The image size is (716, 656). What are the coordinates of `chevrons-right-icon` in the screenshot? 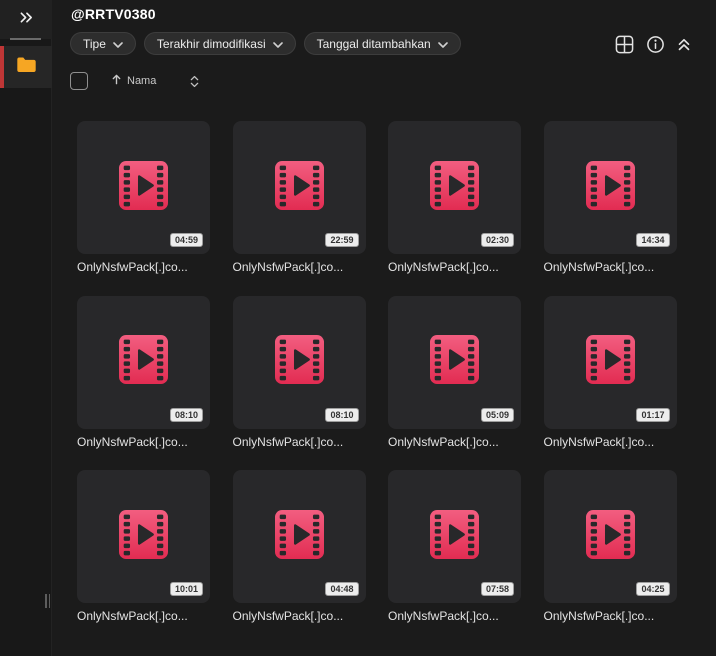 It's located at (26, 20).